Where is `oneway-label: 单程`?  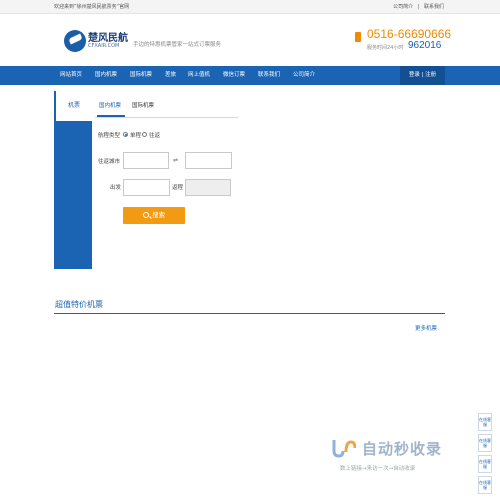 oneway-label: 单程 is located at coordinates (136, 136).